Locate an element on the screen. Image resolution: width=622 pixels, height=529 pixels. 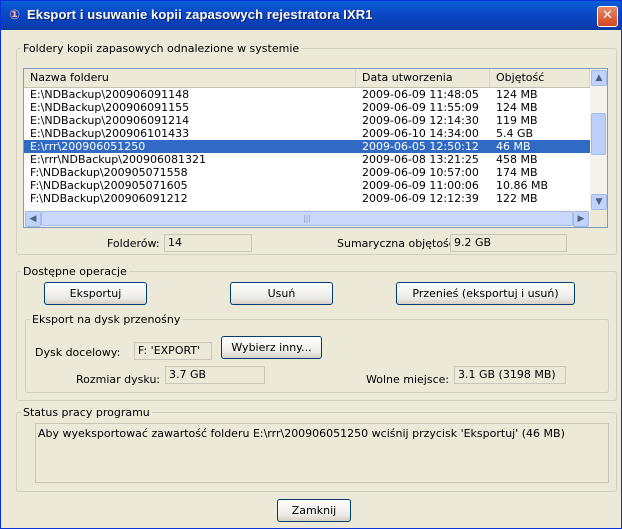
folder-name-cell: E:\NDBackup\200906091214 is located at coordinates (110, 120).